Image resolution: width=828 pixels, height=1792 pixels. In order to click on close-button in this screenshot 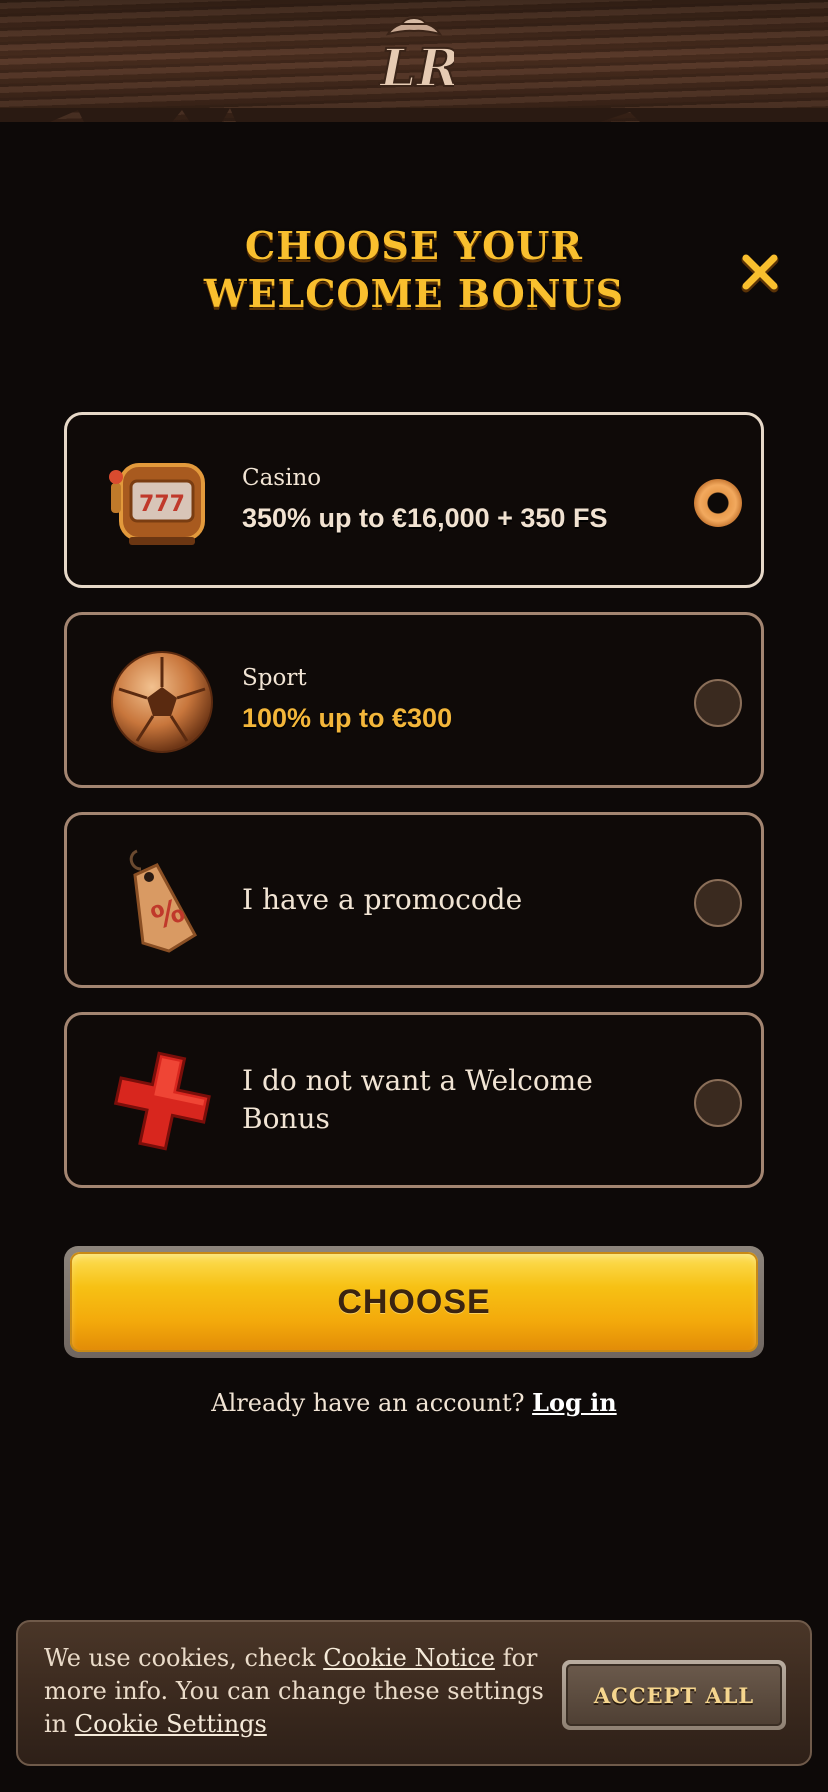, I will do `click(760, 272)`.